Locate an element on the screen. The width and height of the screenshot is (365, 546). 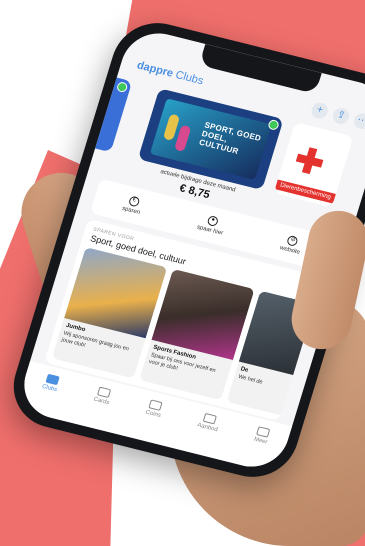
tab-coins: Coins is located at coordinates (155, 409).